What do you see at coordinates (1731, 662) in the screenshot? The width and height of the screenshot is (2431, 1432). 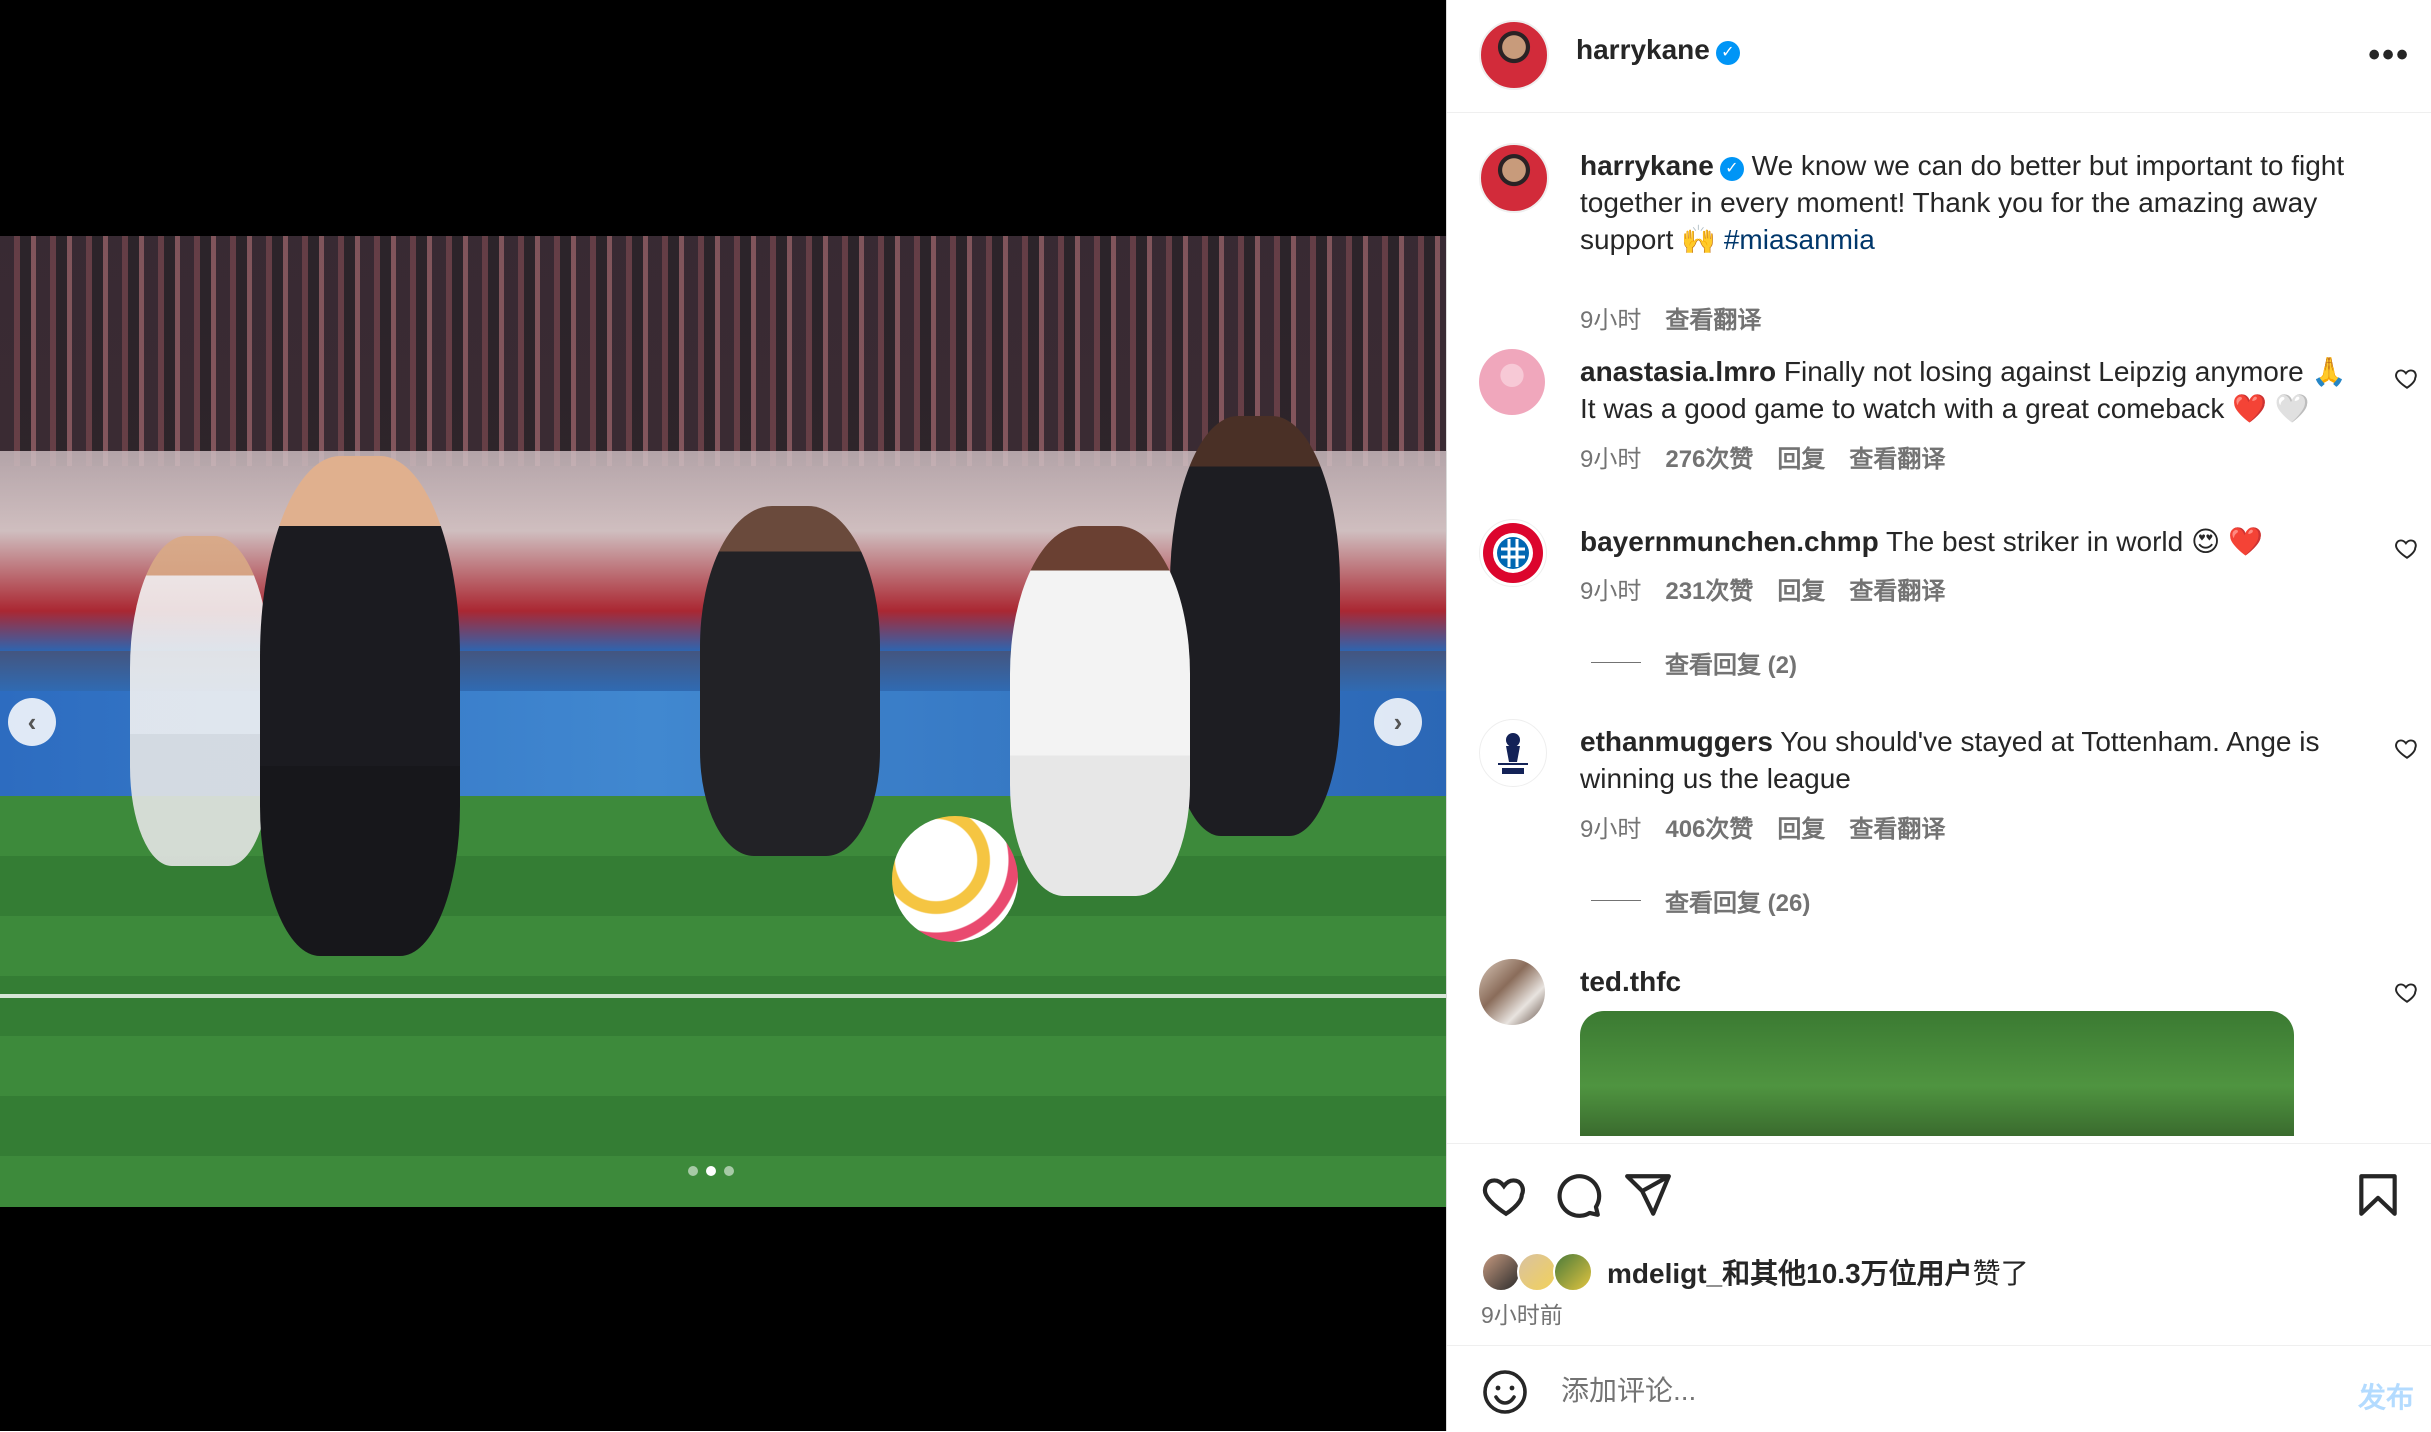 I see `view-replies-label: 查看回复 (2)` at bounding box center [1731, 662].